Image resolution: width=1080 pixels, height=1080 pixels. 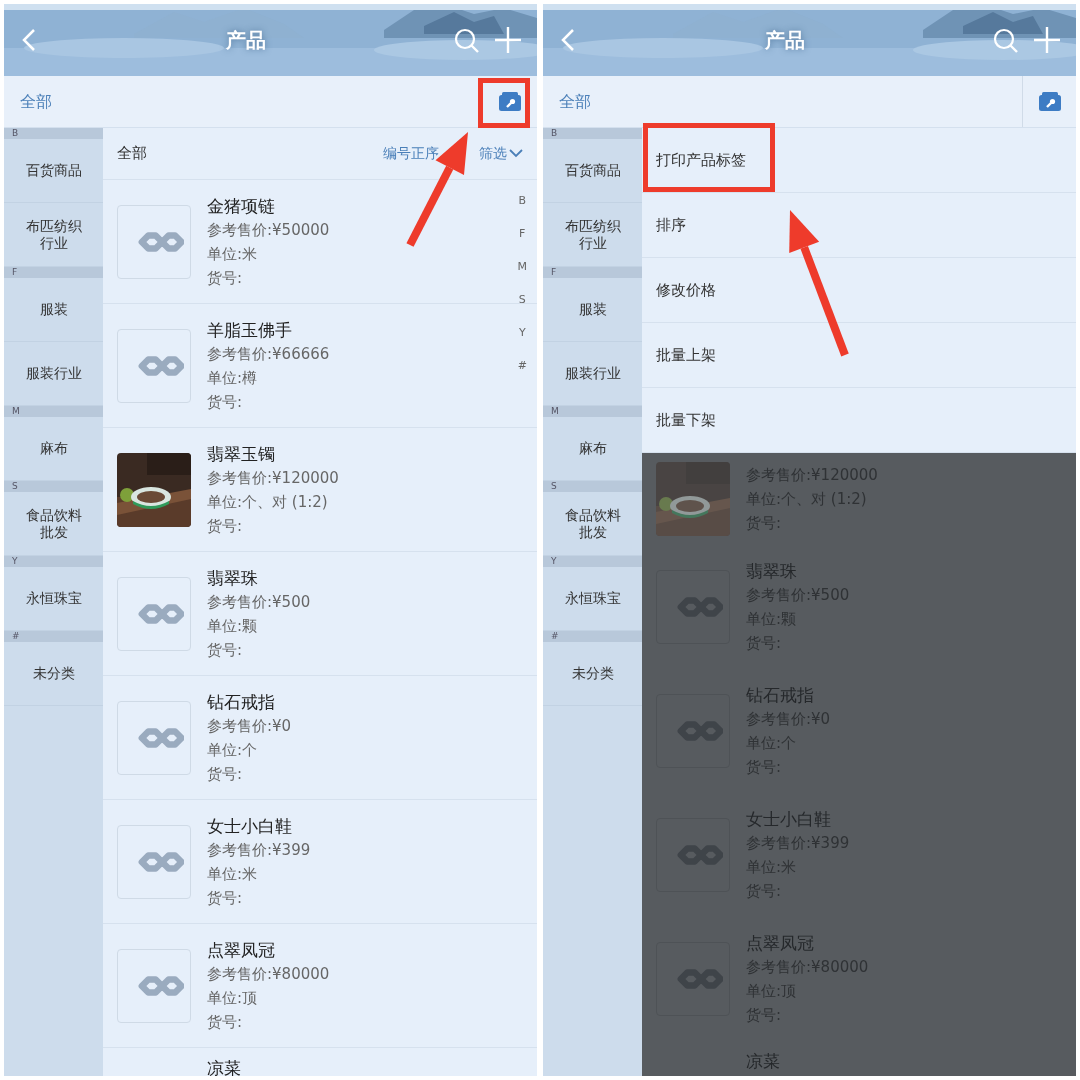 I want to click on product-name: 翡翠珠, so click(x=233, y=578).